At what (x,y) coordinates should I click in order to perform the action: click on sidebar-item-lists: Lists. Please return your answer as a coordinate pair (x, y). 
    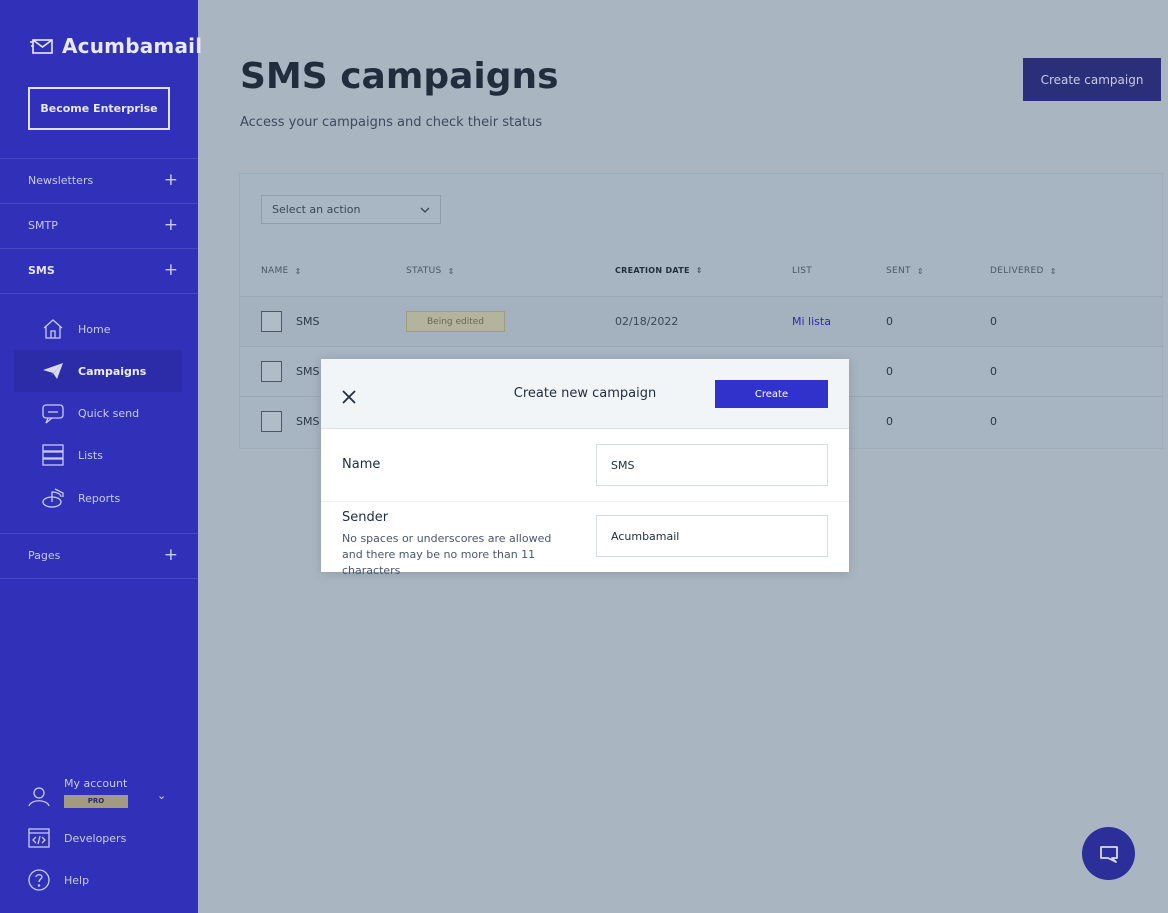
    Looking at the image, I should click on (98, 455).